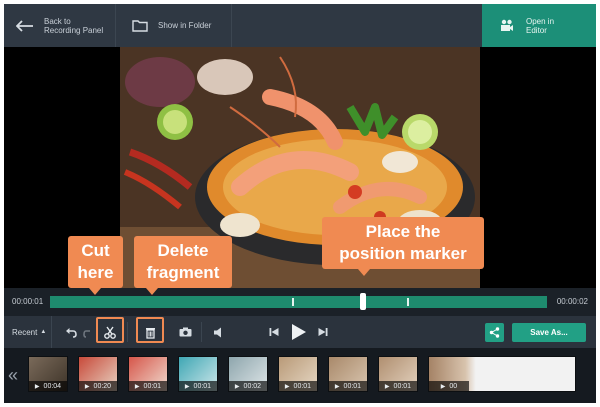 Image resolution: width=600 pixels, height=407 pixels. I want to click on cut-callout-line1: Cut, so click(95, 250).